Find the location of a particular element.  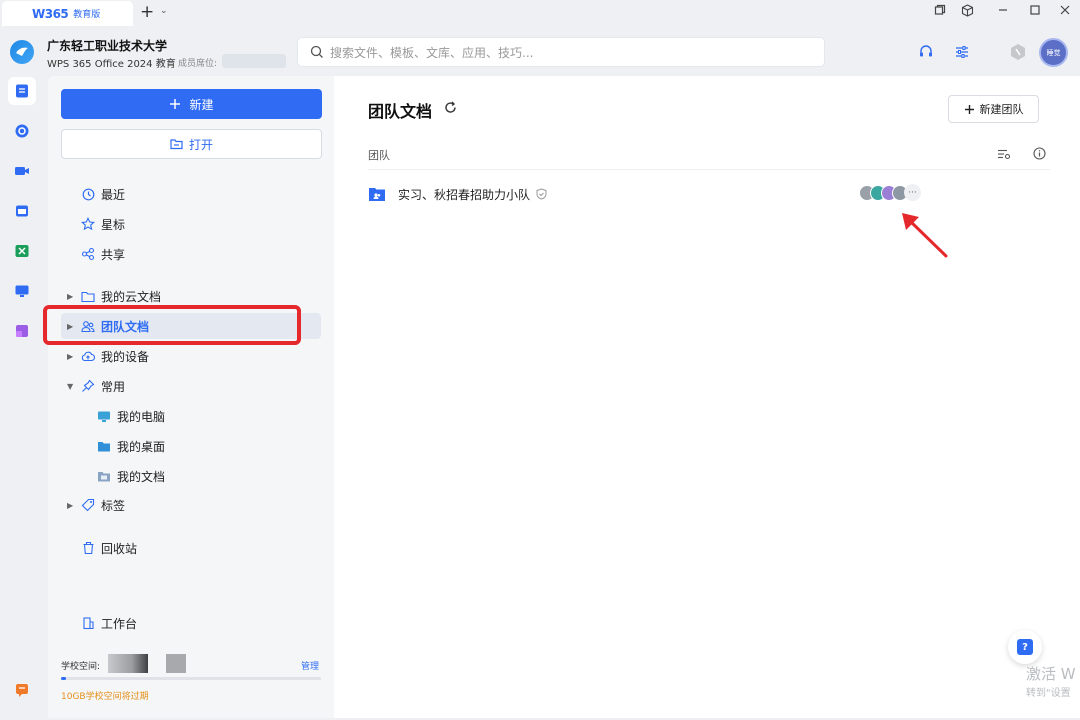

app-tab: W365 教育版 is located at coordinates (67, 13).